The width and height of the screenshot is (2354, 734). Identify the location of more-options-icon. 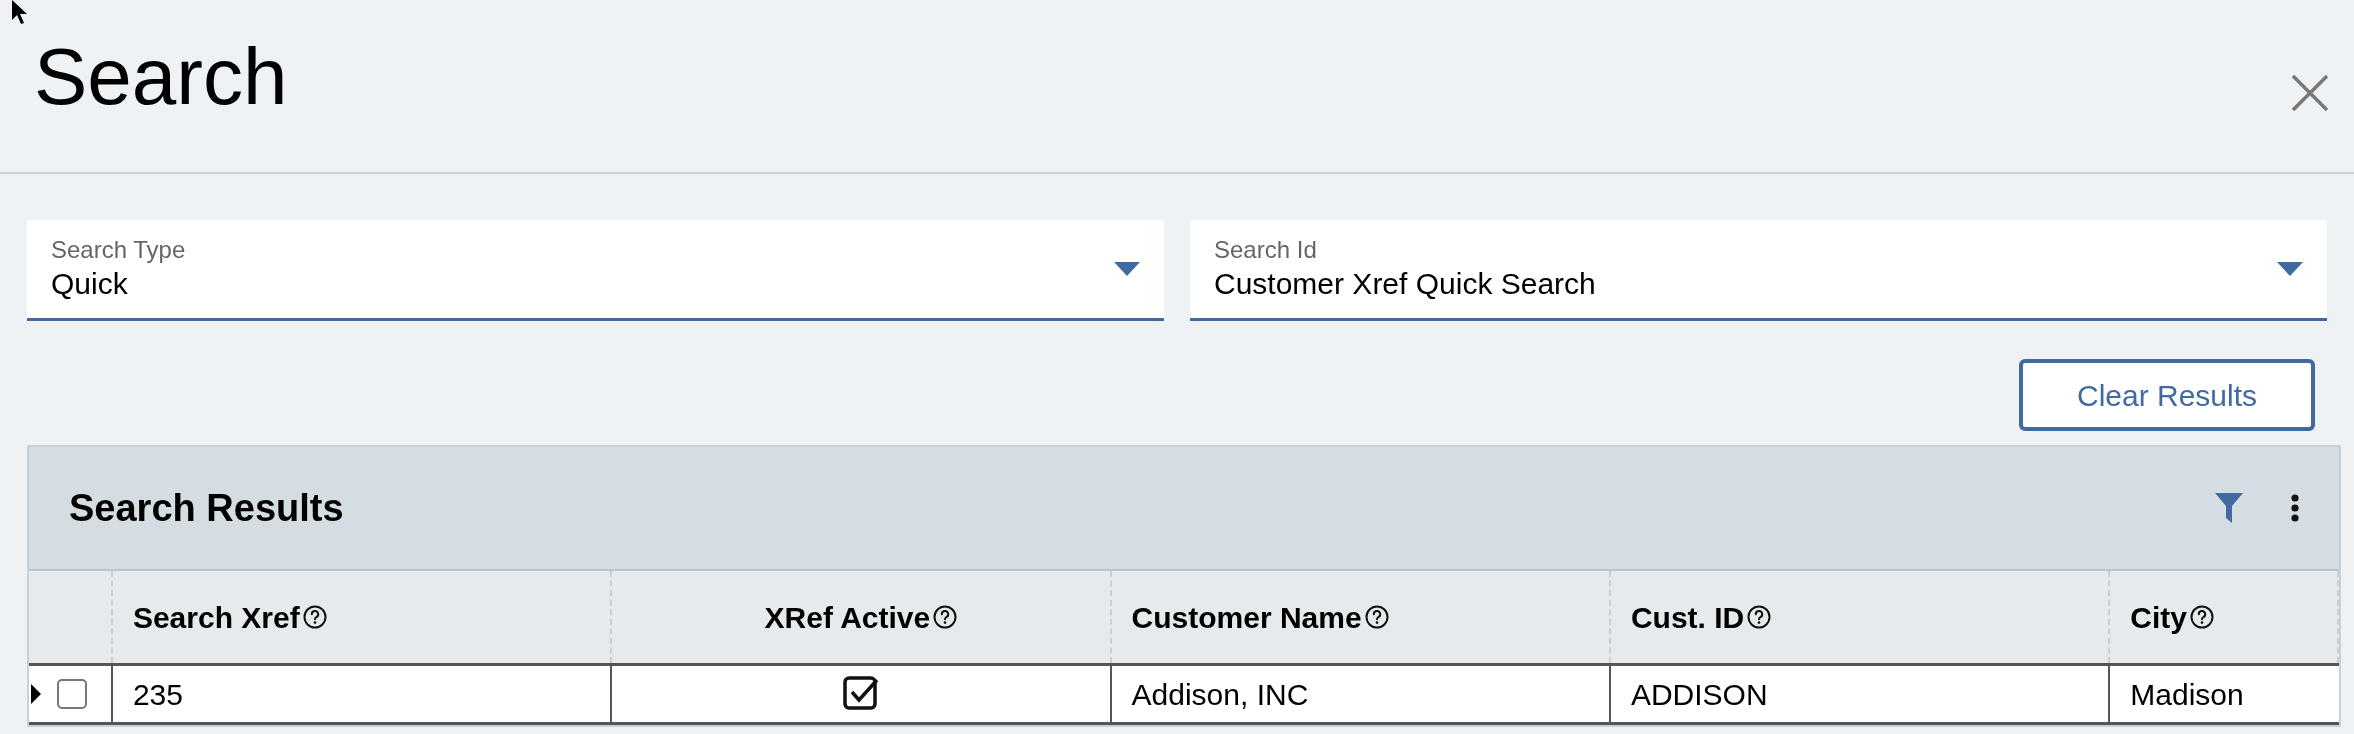
(2295, 508).